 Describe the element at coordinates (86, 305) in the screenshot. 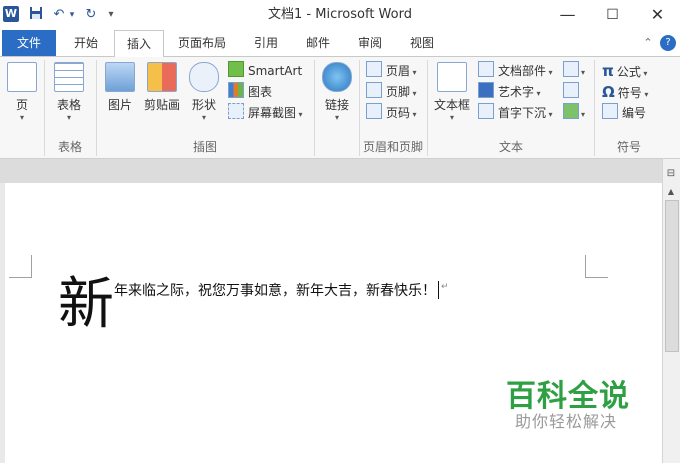

I see `dropcap-character: 新` at that location.